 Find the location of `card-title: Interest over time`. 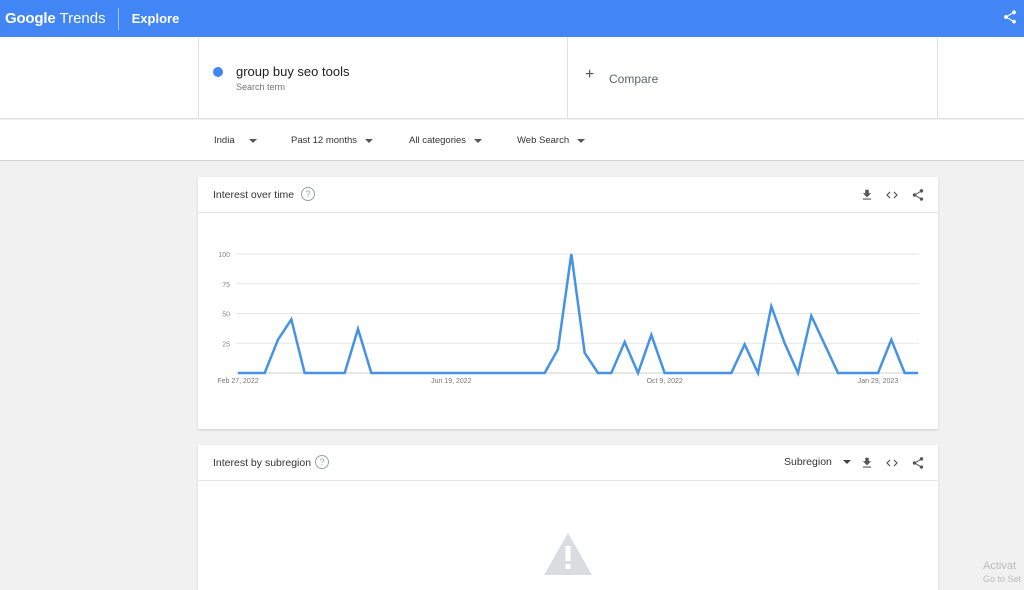

card-title: Interest over time is located at coordinates (254, 195).